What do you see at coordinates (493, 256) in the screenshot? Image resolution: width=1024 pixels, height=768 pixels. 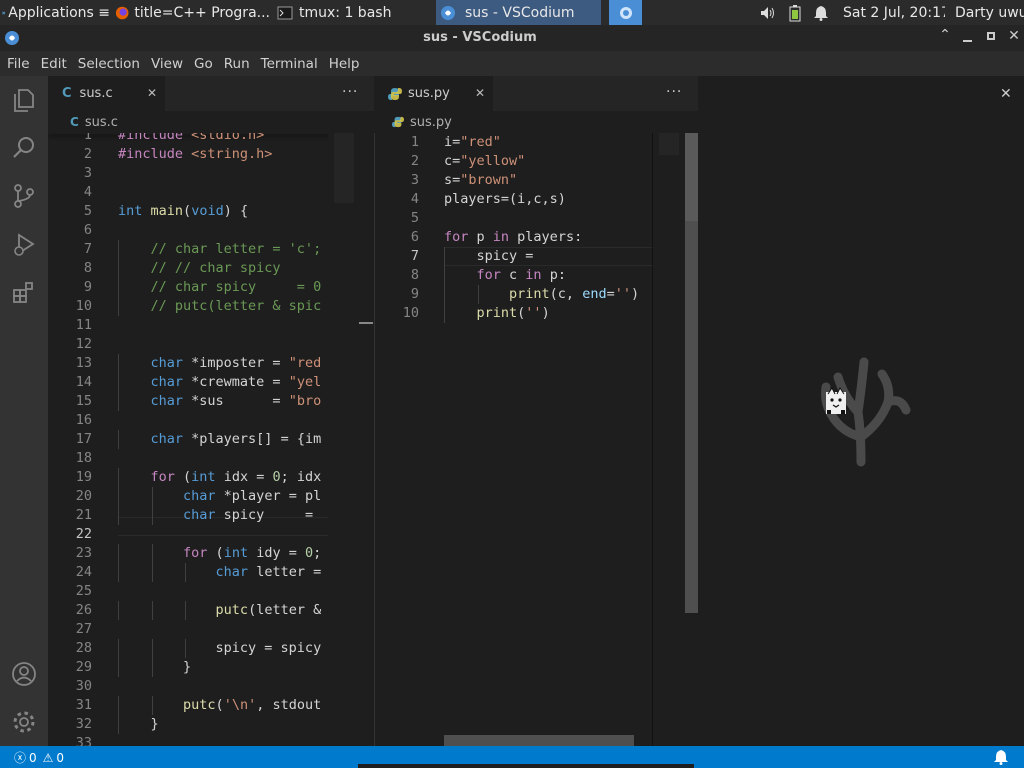 I see `code-line: spicy =` at bounding box center [493, 256].